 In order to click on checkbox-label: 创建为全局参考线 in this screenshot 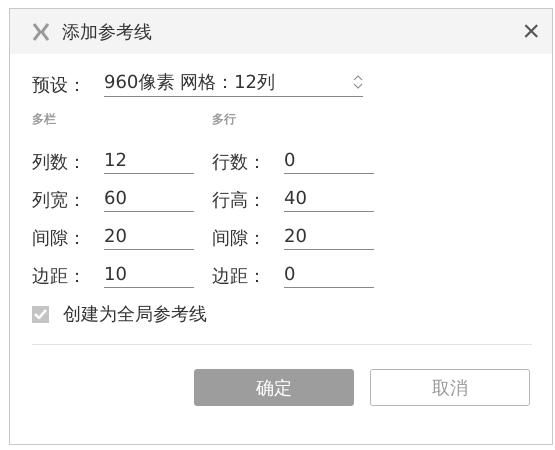, I will do `click(135, 314)`.